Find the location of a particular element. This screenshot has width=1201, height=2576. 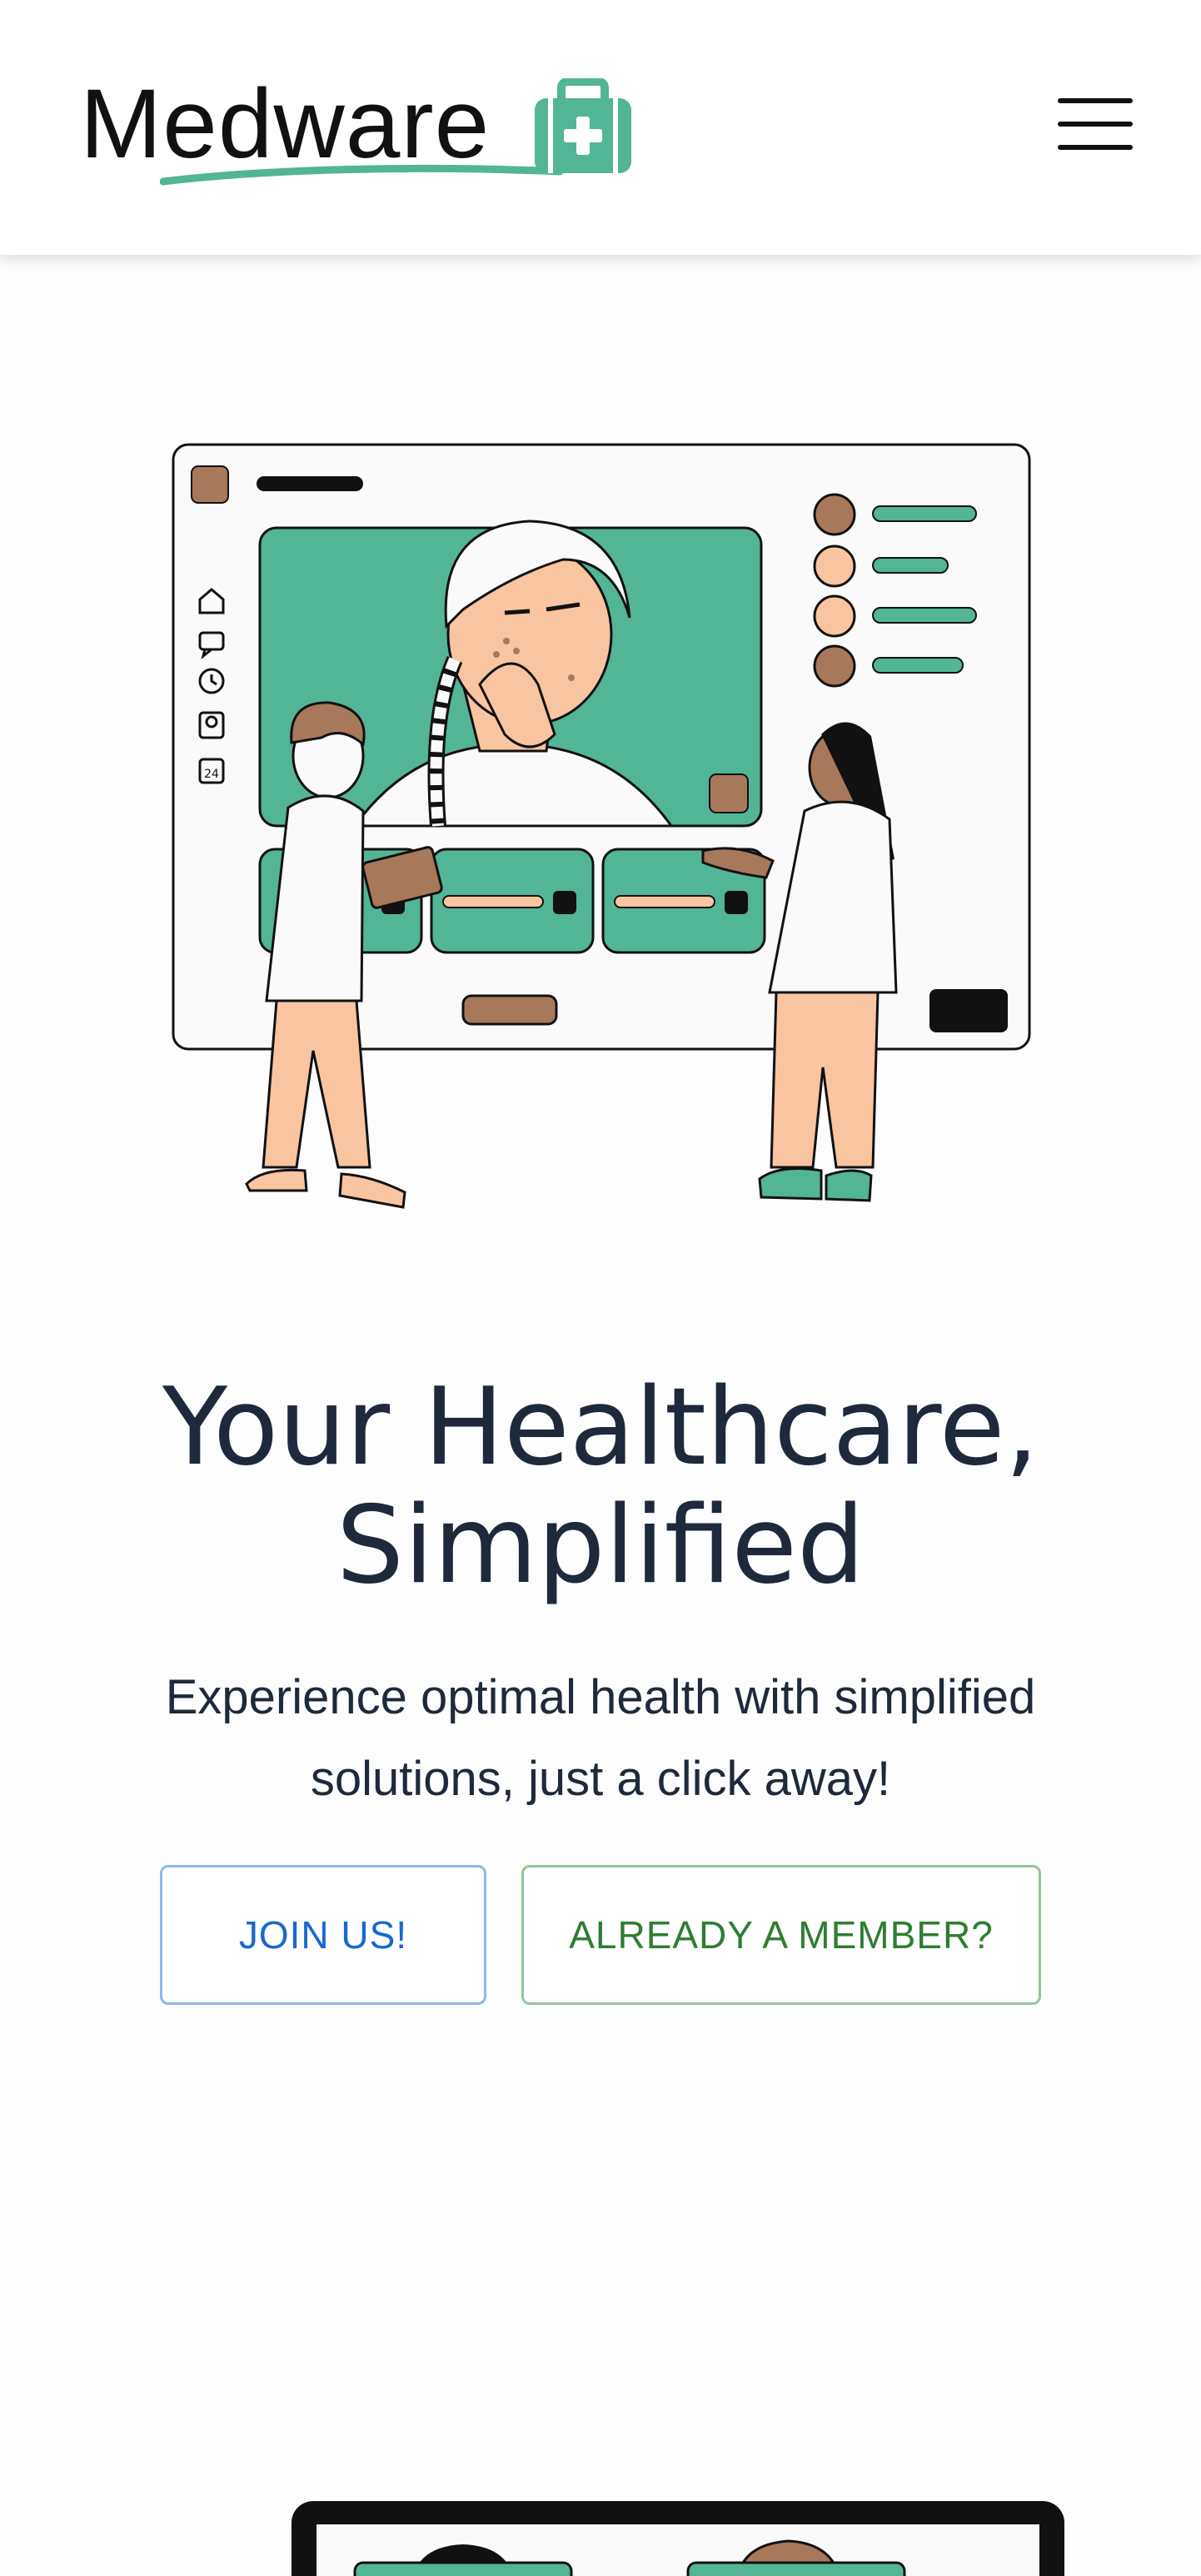

already-member-button: ALREADY A MEMBER? is located at coordinates (781, 1935).